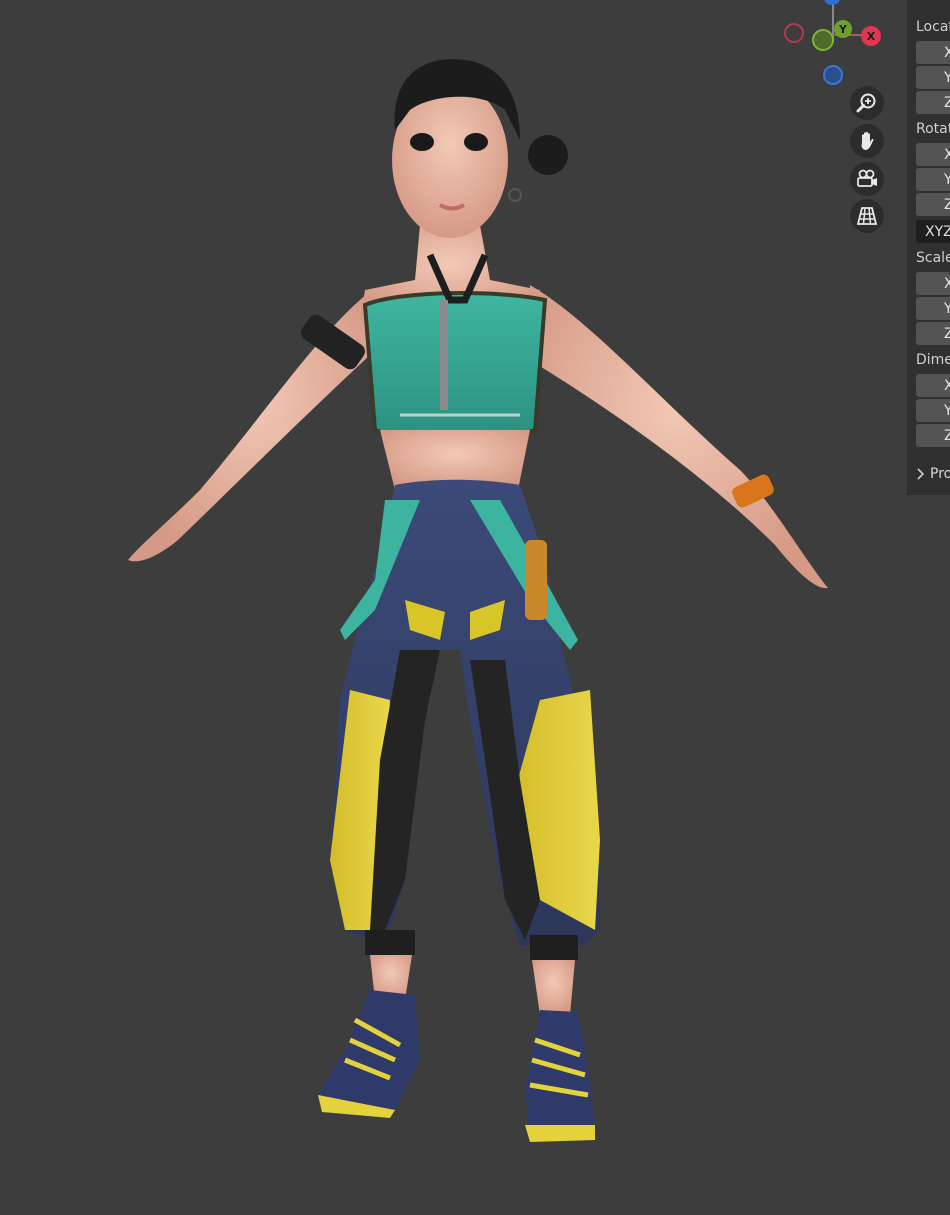  What do you see at coordinates (933, 27) in the screenshot?
I see `location-label: Locat` at bounding box center [933, 27].